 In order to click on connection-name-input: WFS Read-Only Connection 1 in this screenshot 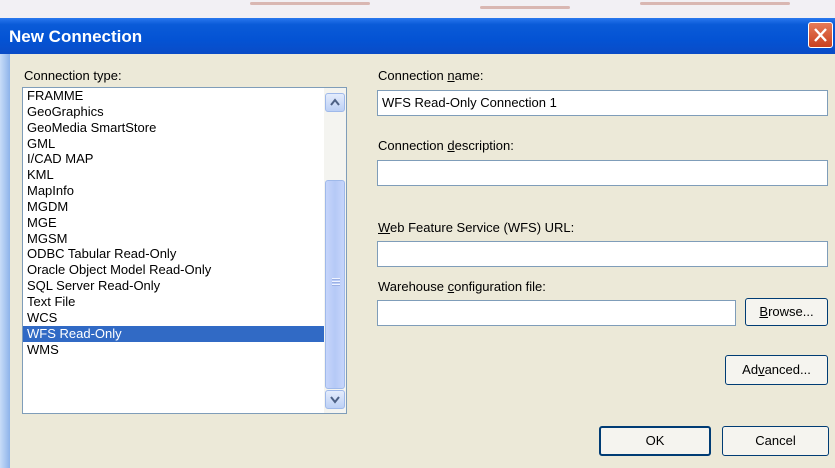, I will do `click(602, 103)`.